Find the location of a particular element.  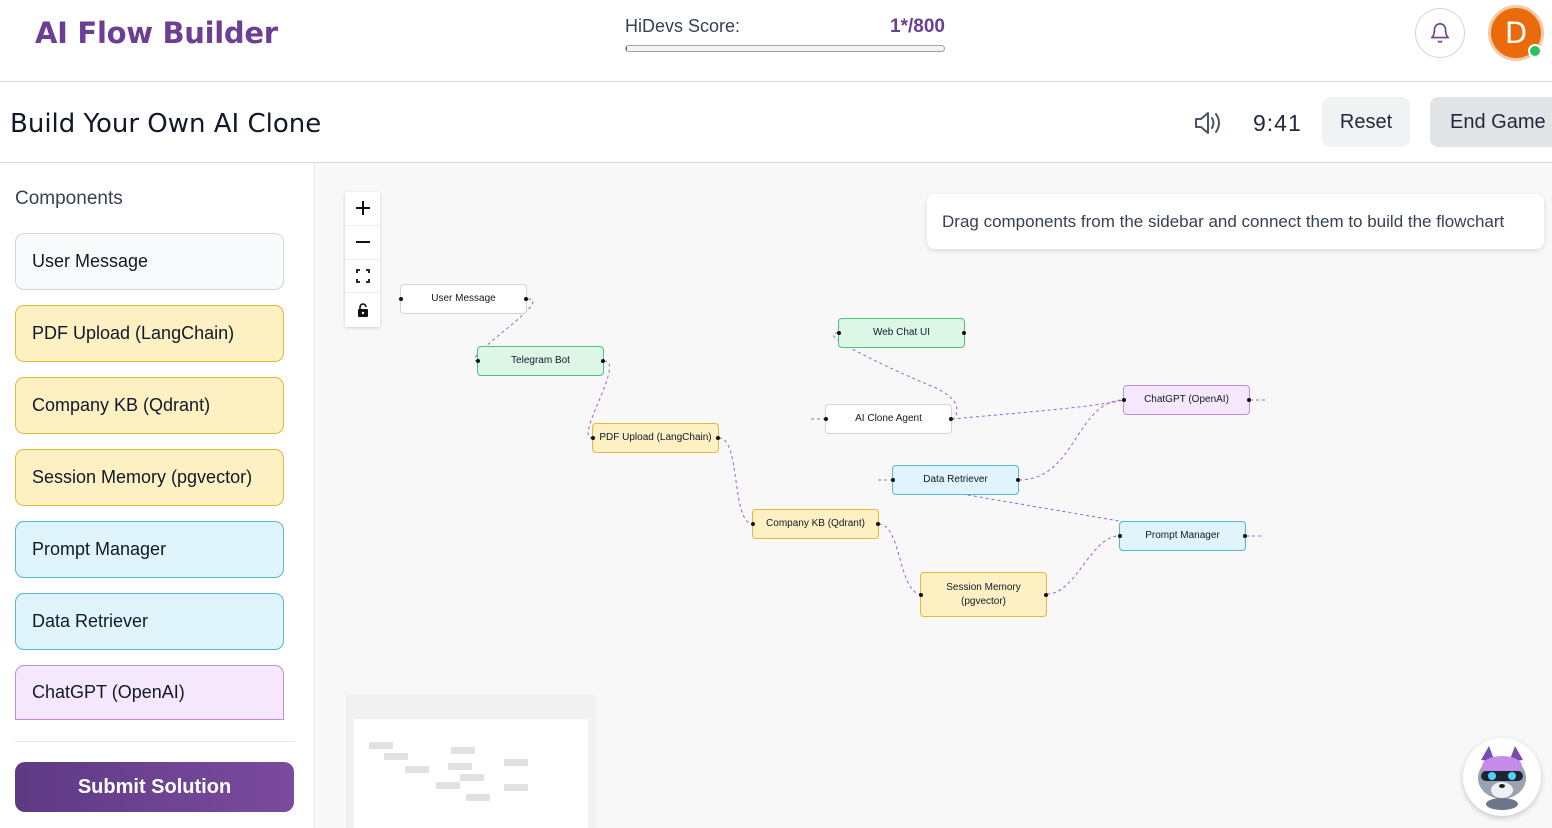

component-prompt-manager: Prompt Manager is located at coordinates (149, 549).